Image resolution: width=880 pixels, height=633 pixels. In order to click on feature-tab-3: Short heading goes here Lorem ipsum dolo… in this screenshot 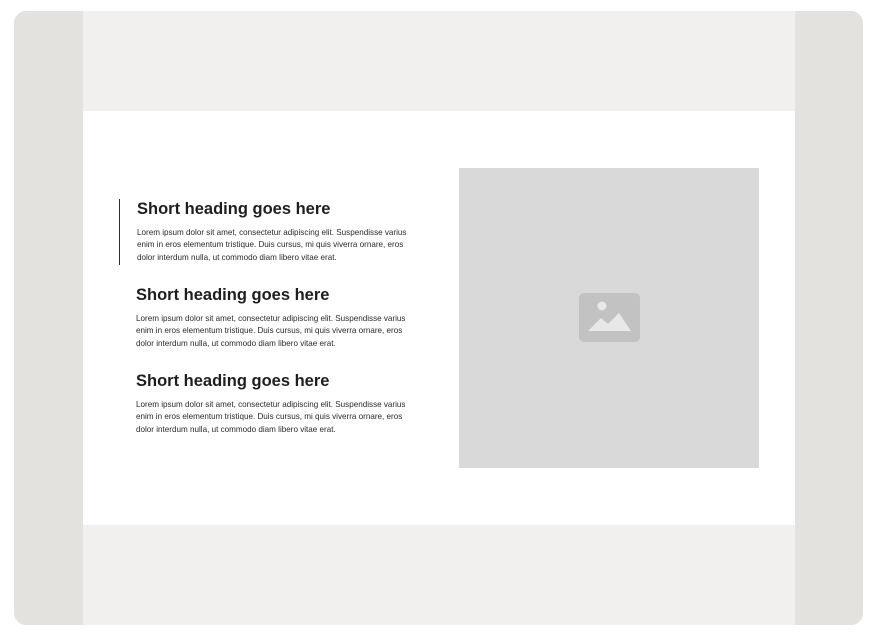, I will do `click(269, 404)`.